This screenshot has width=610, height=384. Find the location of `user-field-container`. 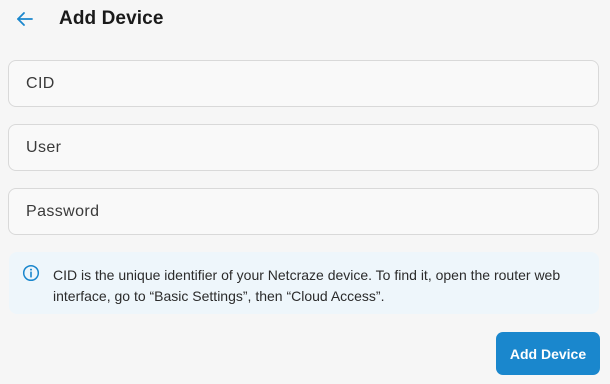

user-field-container is located at coordinates (303, 147).